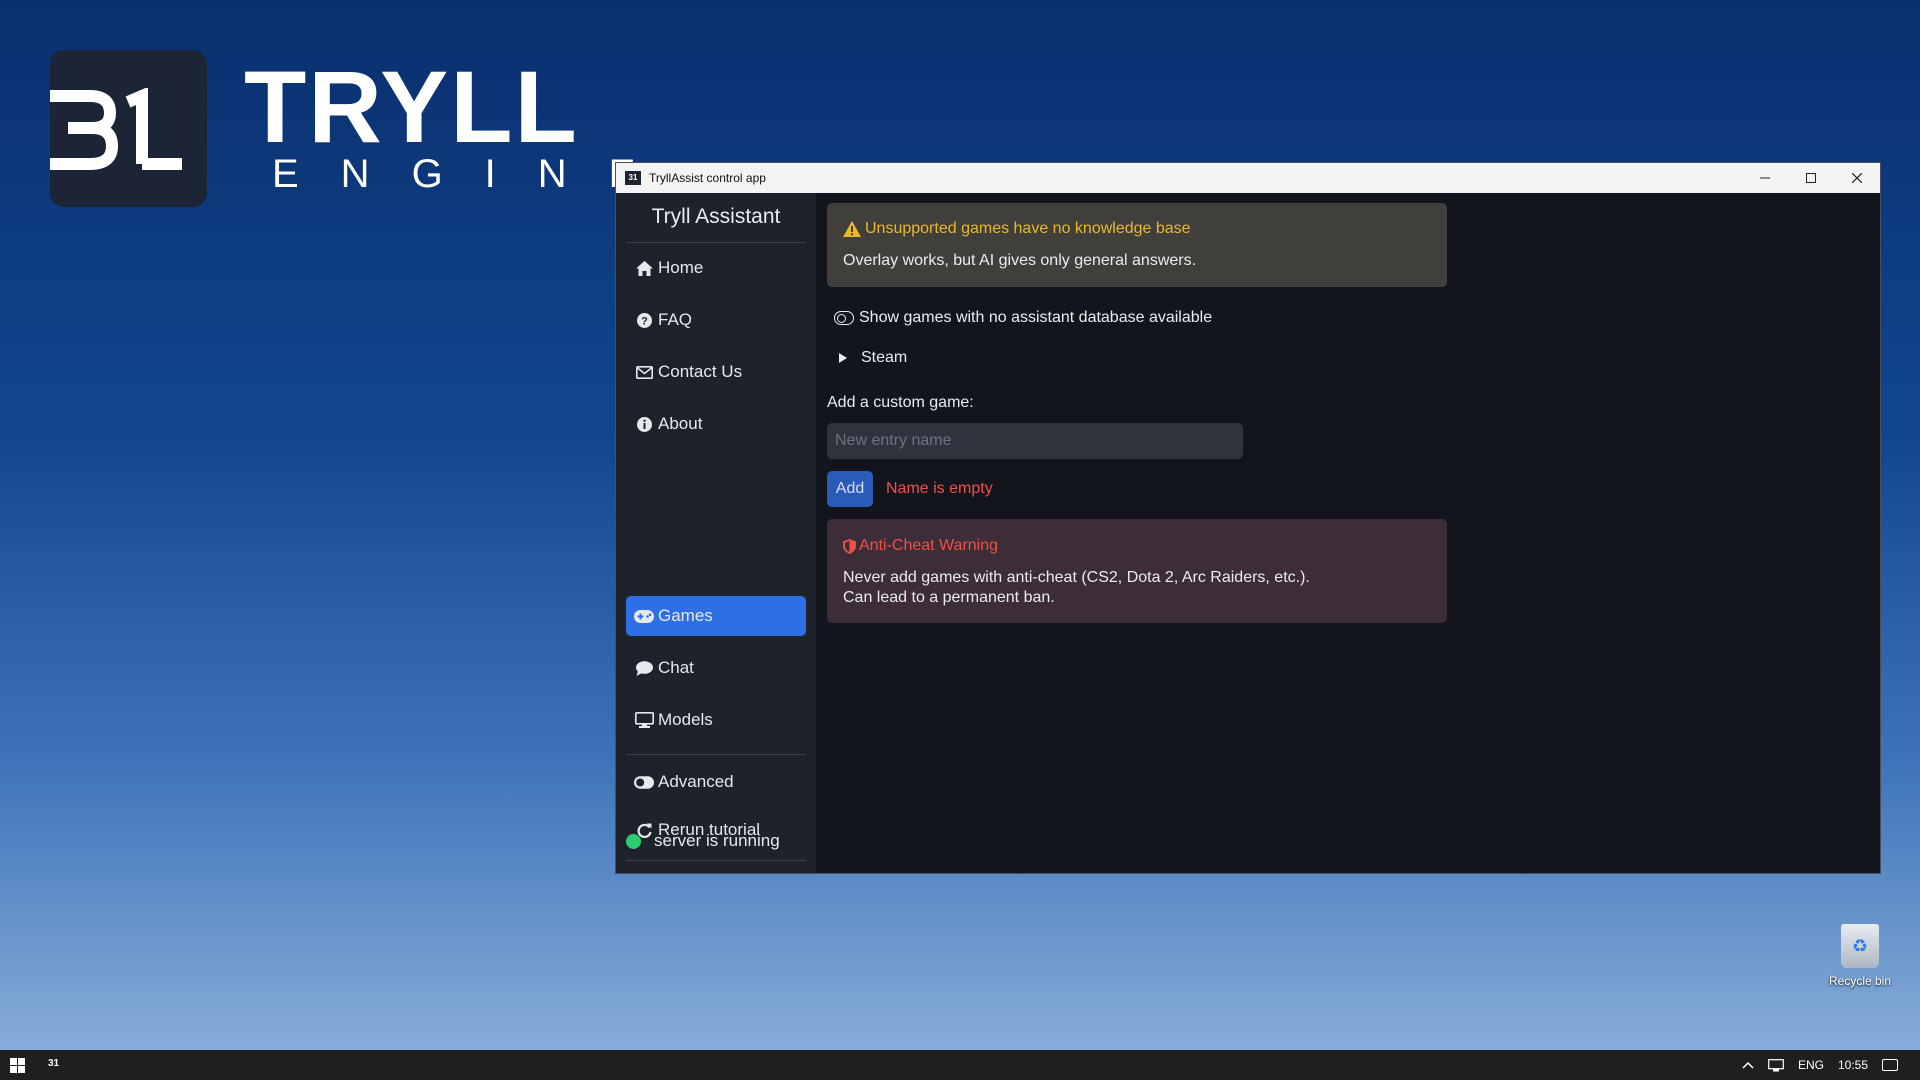 This screenshot has height=1080, width=1920. What do you see at coordinates (1035, 441) in the screenshot?
I see `custom-game-input` at bounding box center [1035, 441].